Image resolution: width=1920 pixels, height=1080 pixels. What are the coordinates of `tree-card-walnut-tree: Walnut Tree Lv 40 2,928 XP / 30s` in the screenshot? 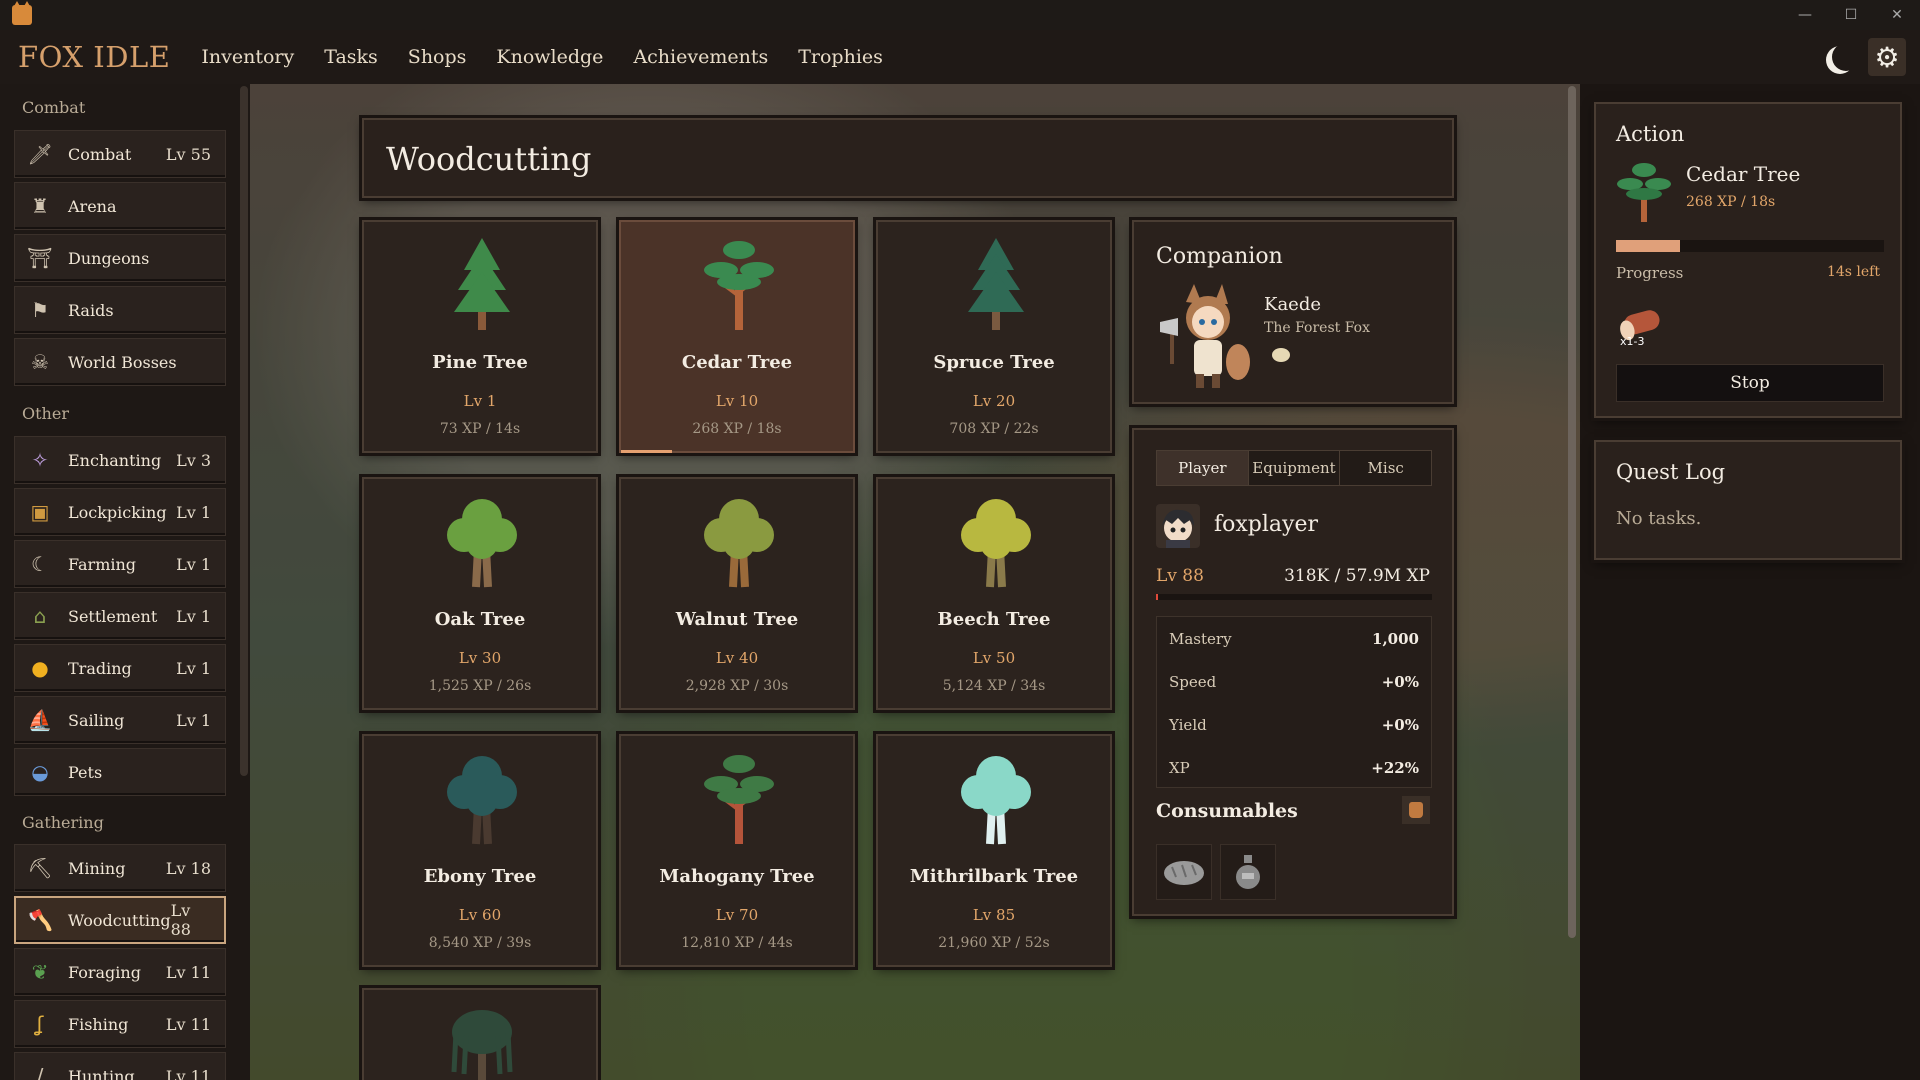 It's located at (737, 593).